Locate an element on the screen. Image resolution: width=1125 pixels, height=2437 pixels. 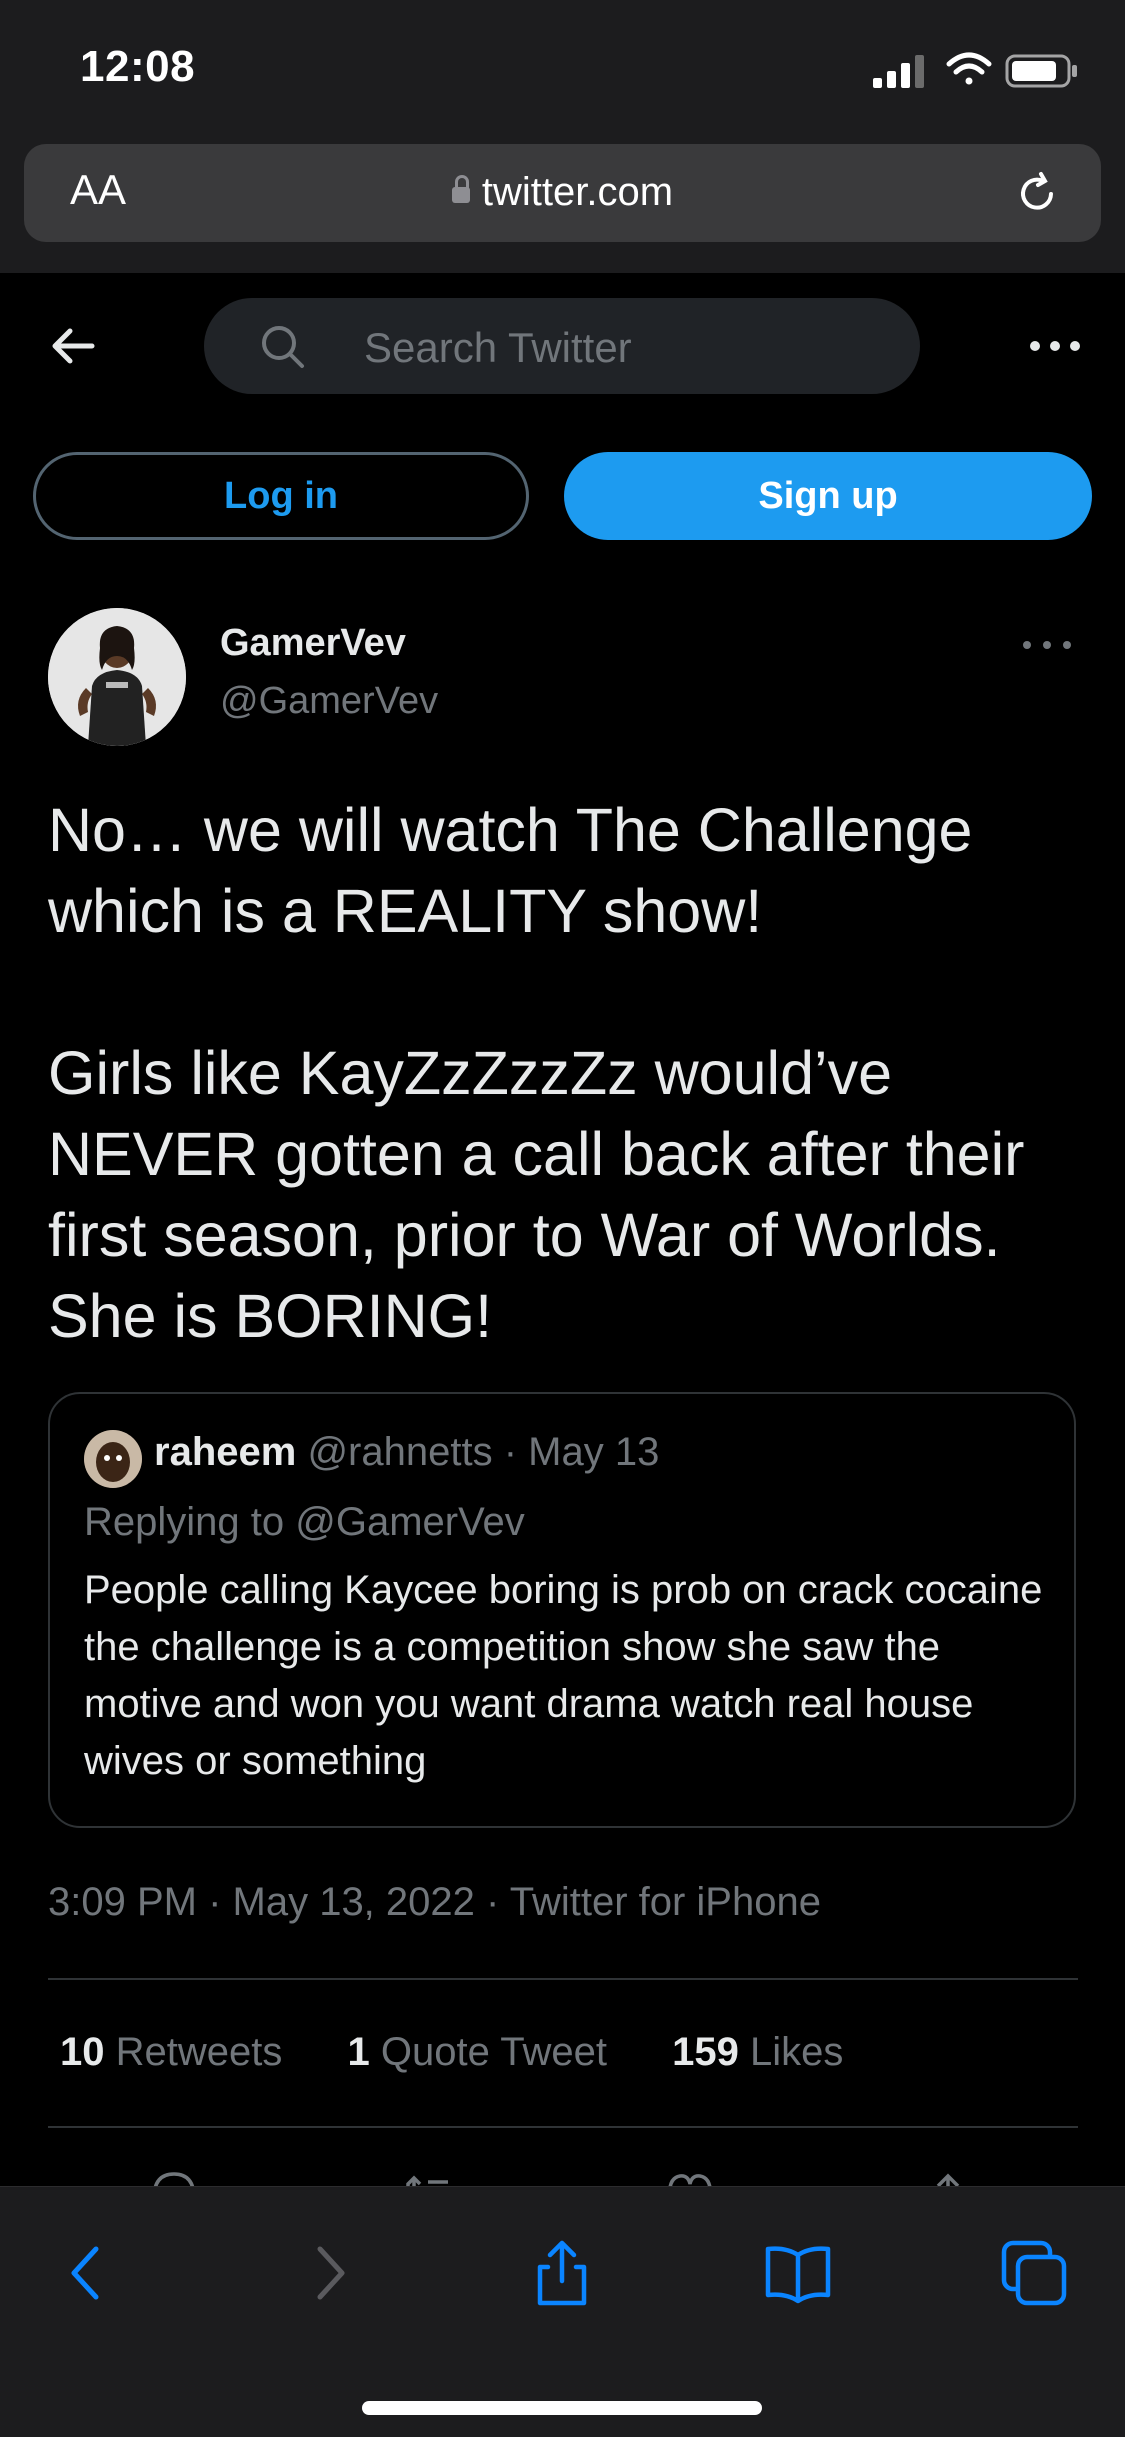
tweet-stats: 10 Retweets 1 Quote Tweet 159 Likes is located at coordinates (478, 2052).